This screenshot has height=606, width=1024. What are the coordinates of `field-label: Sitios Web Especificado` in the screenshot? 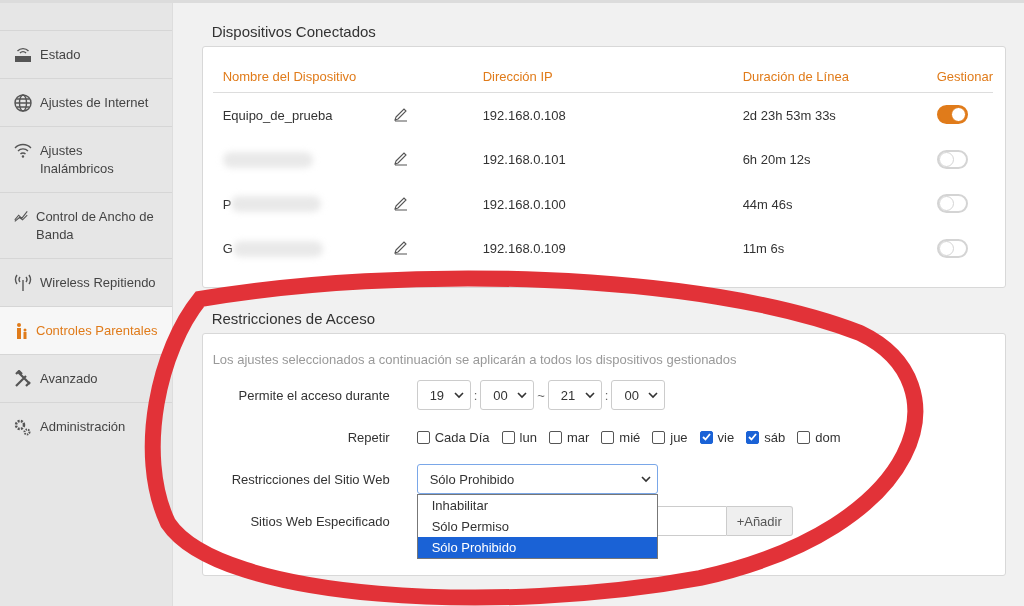 It's located at (319, 521).